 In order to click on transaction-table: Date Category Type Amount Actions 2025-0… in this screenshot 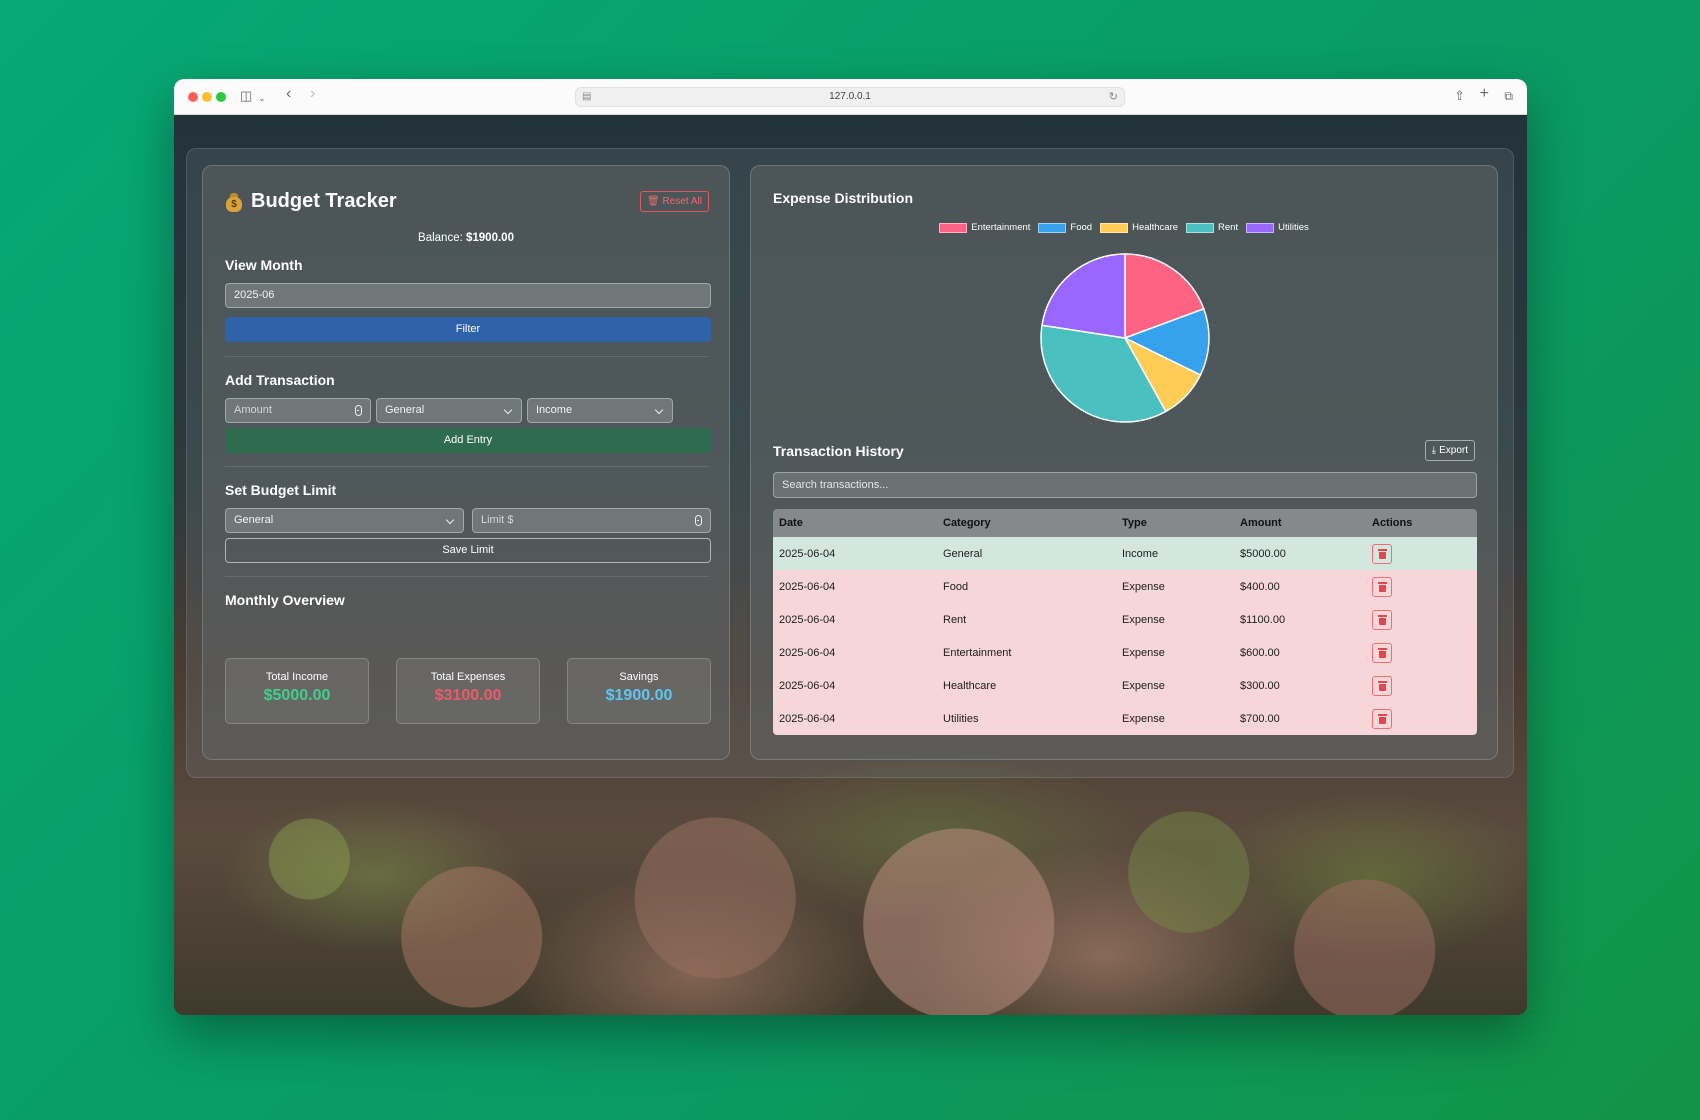, I will do `click(1125, 622)`.